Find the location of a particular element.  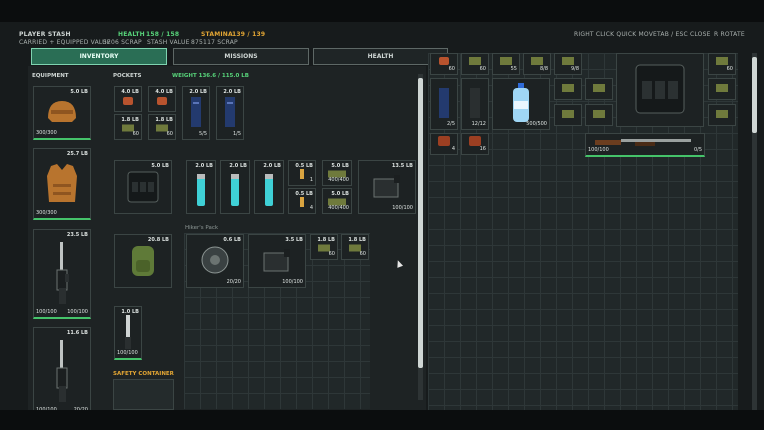

equipment-slot-secondary: 11.6 LB 100/100 20/20 is located at coordinates (62, 372).